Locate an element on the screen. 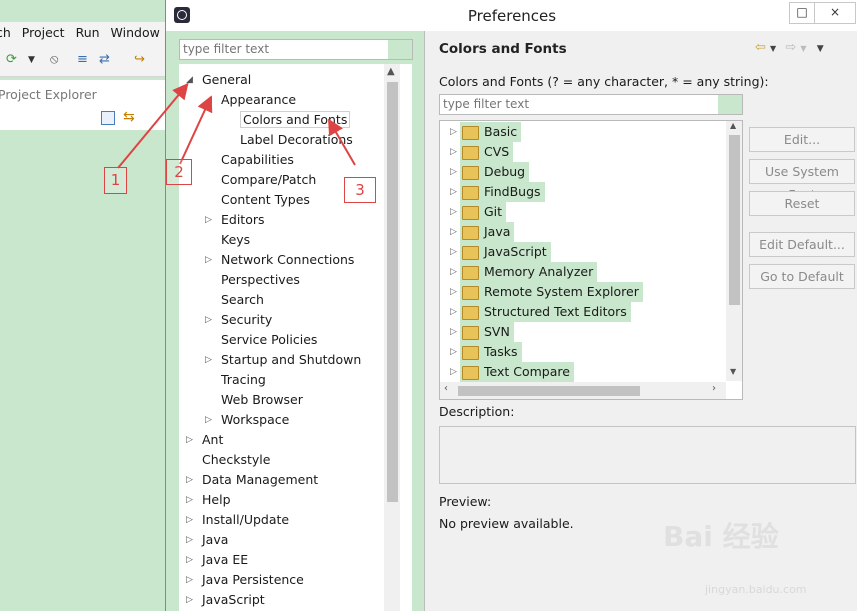 Image resolution: width=857 pixels, height=611 pixels. annotation-label-2: 2 is located at coordinates (179, 172).